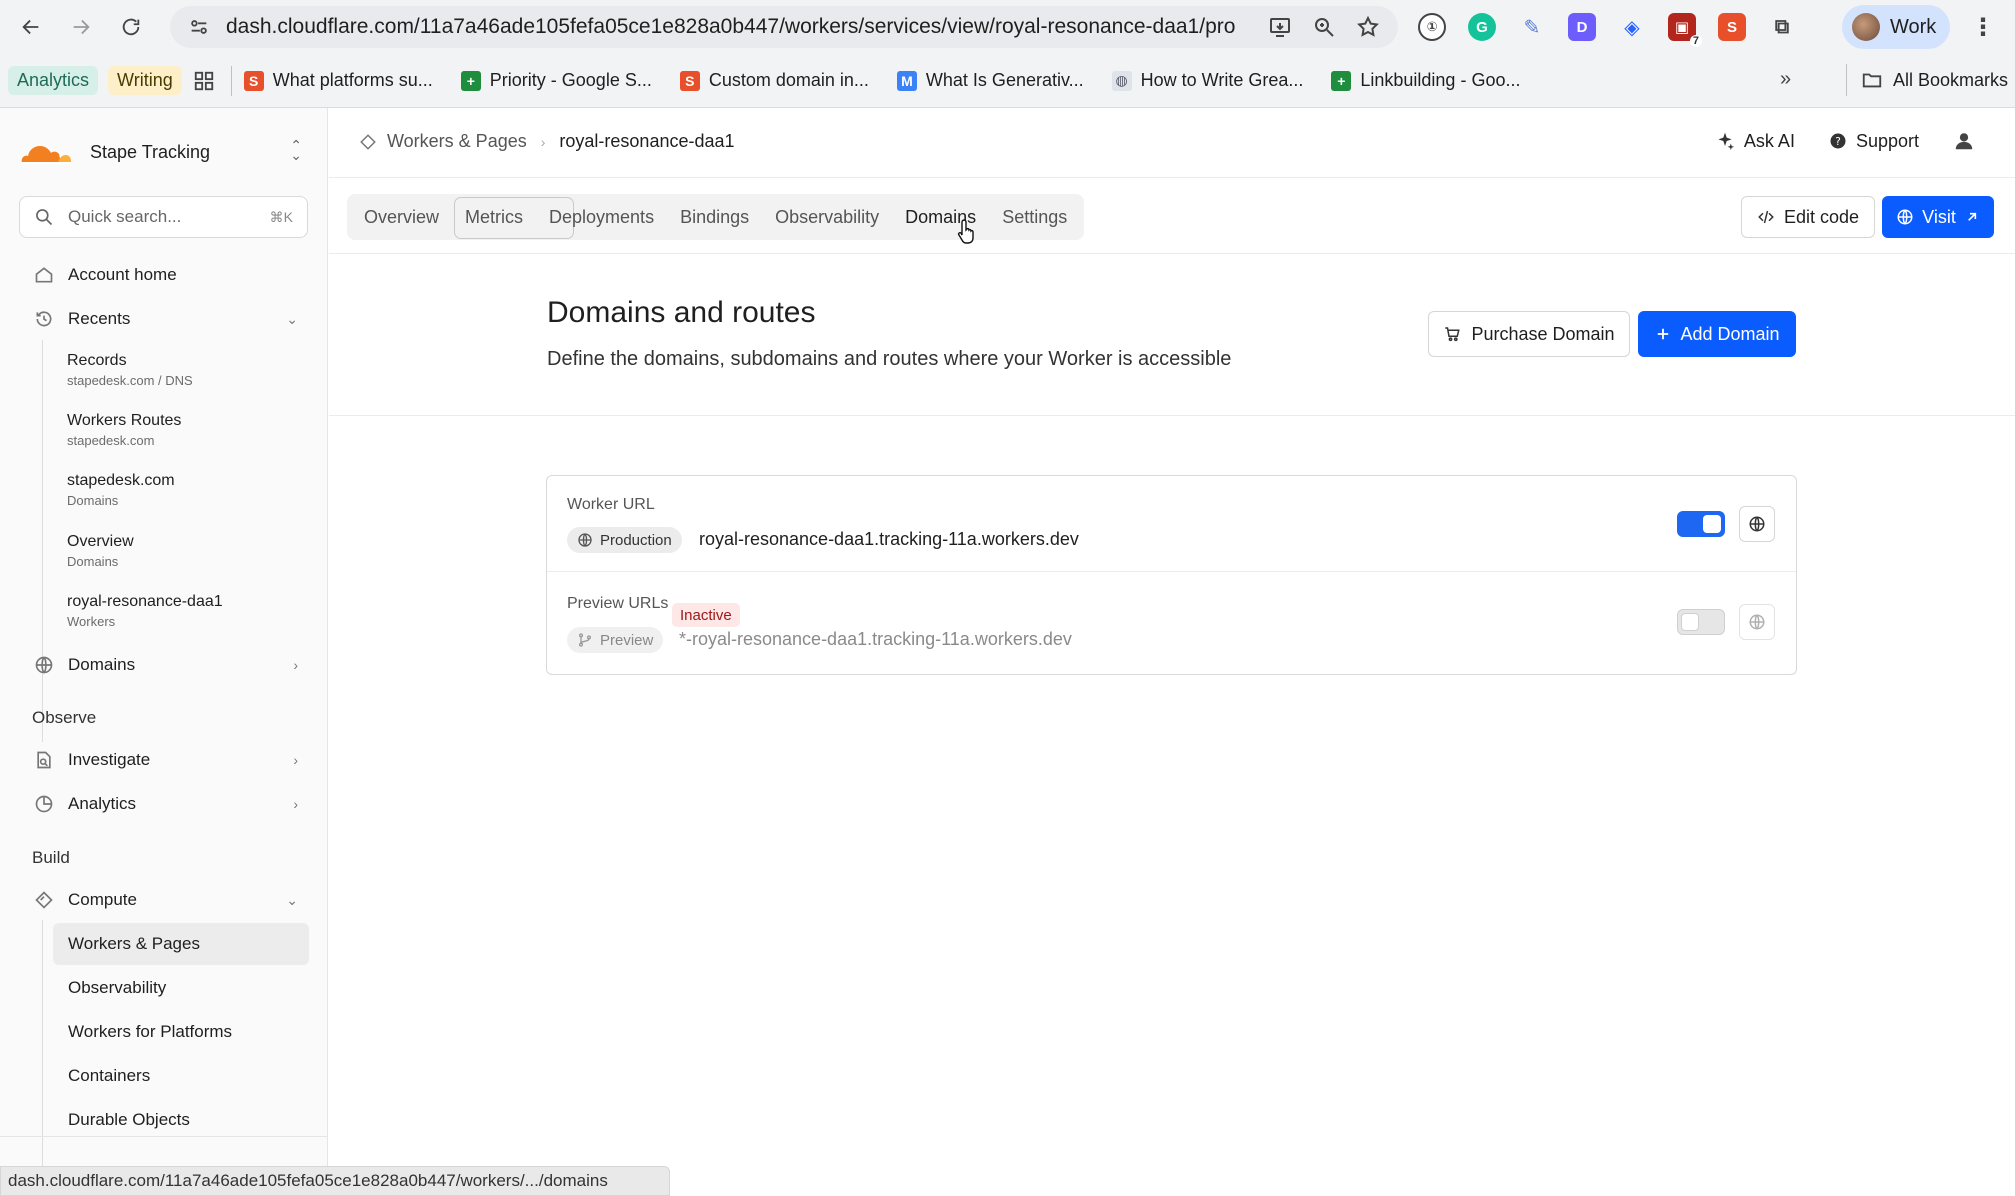 The height and width of the screenshot is (1196, 2015). Describe the element at coordinates (165, 760) in the screenshot. I see `sidebar-item-investigate: Investigate ›` at that location.